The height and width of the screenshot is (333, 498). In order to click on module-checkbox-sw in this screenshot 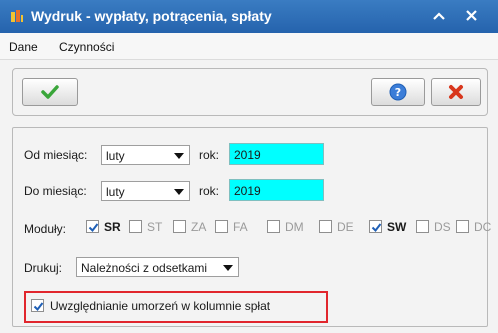, I will do `click(375, 226)`.